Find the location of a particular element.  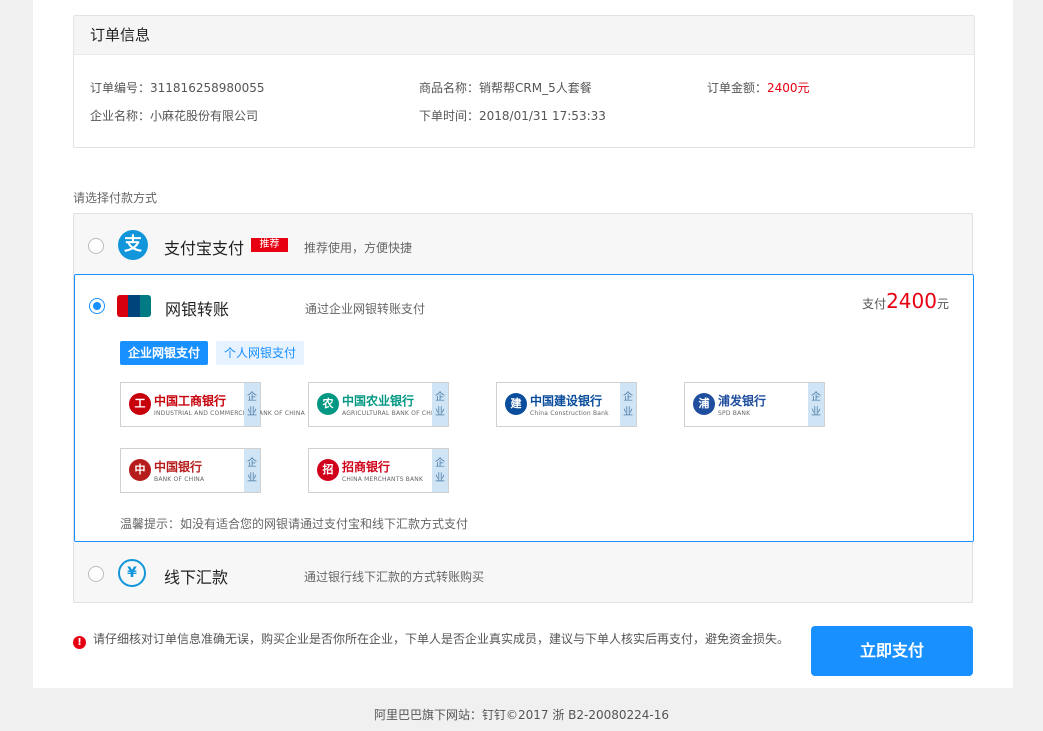

bank-option: 浦浦发银行 SPD BANK 企业 is located at coordinates (754, 404).